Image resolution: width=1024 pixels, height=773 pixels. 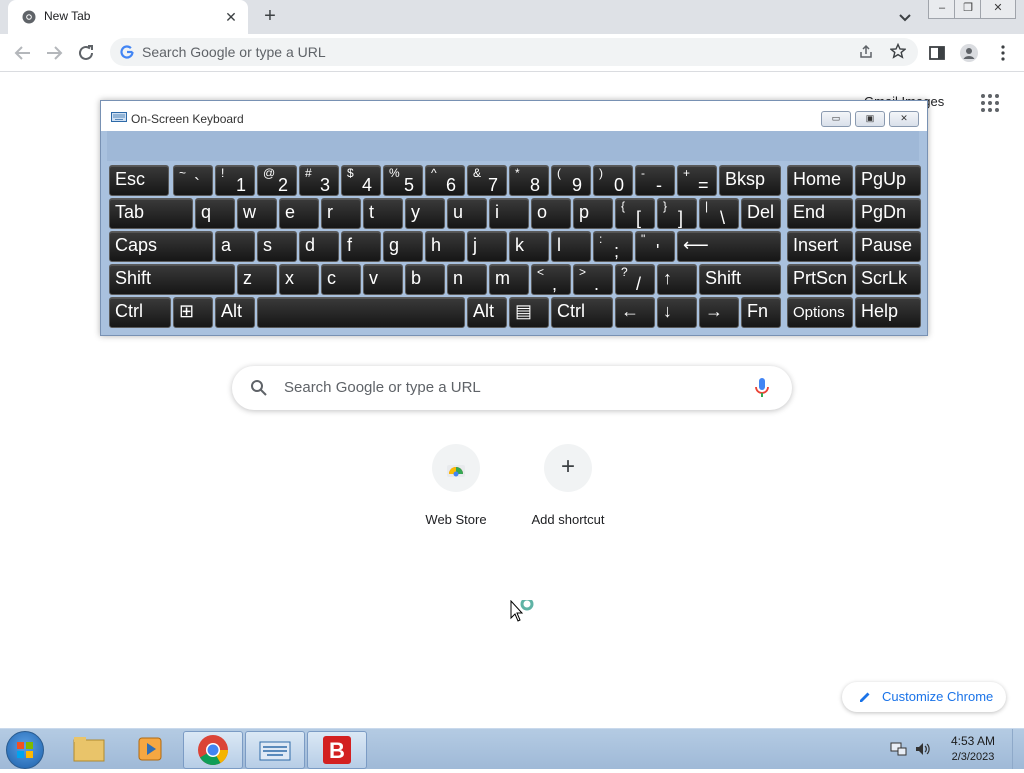 I want to click on tab-new-tab: New Tab ✕, so click(x=128, y=17).